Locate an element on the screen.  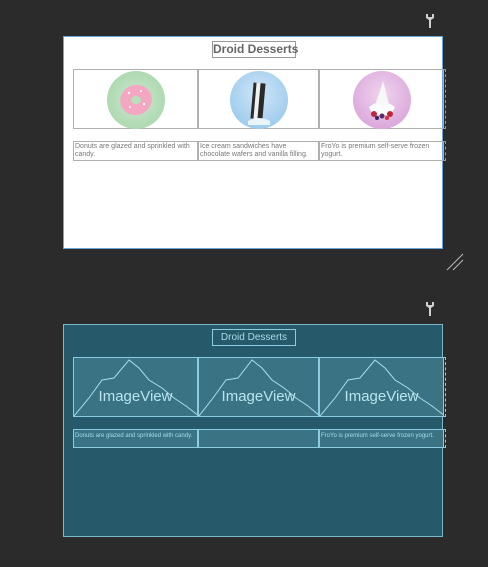
blueprint-imageview-3: ImageView is located at coordinates (381, 387).